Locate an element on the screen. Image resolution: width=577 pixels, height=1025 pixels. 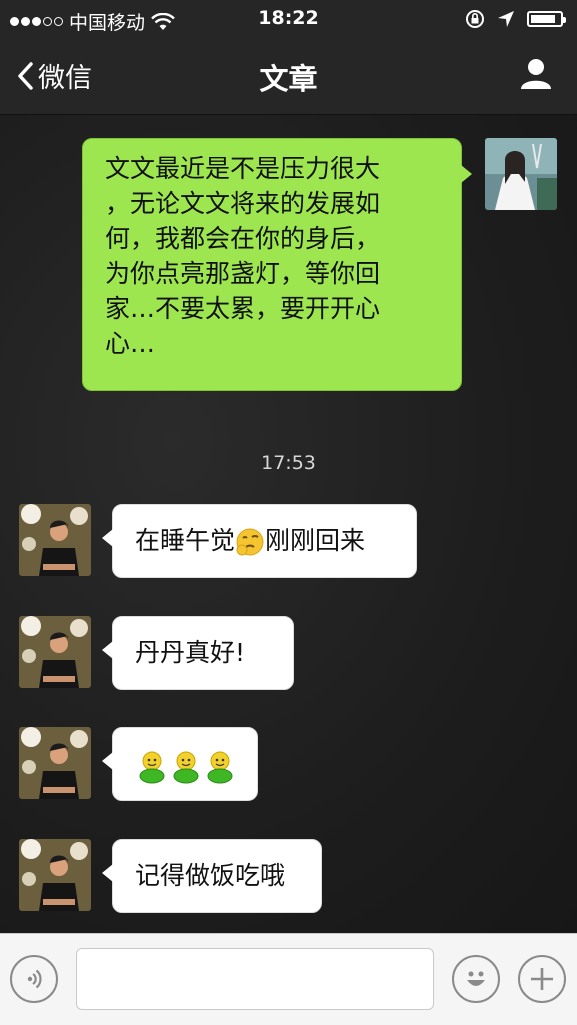
input-bar is located at coordinates (288, 979).